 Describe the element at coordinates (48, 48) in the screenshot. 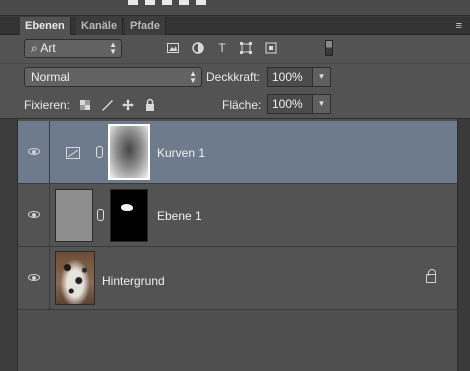

I see `filter-kind-label: Art` at that location.